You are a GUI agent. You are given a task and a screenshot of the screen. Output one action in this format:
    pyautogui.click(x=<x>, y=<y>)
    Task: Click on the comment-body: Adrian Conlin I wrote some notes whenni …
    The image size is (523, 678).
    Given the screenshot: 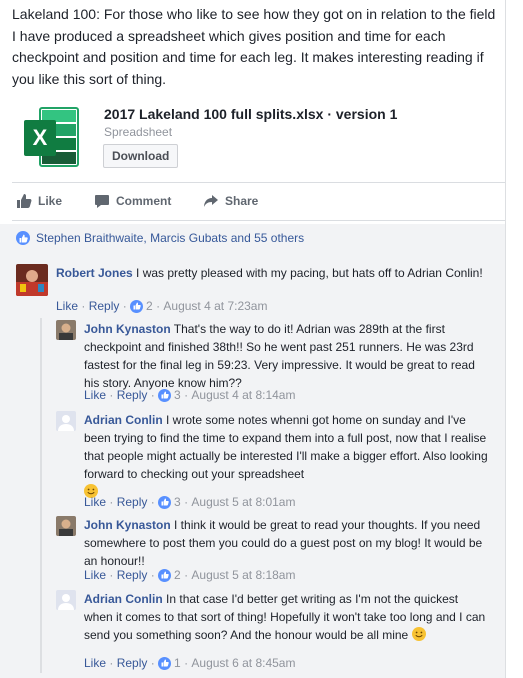 What is the action you would take?
    pyautogui.click(x=286, y=456)
    